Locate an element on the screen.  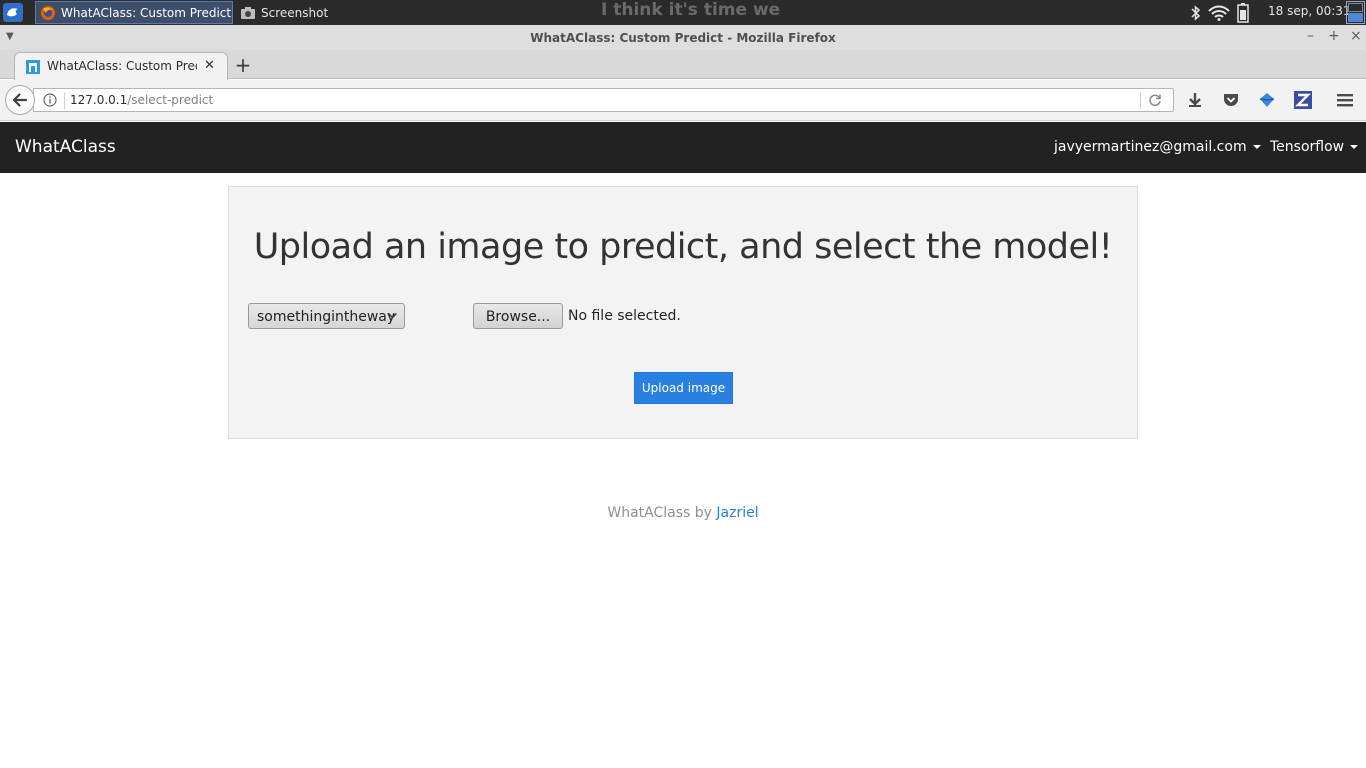
back-arrow-icon is located at coordinates (20, 100).